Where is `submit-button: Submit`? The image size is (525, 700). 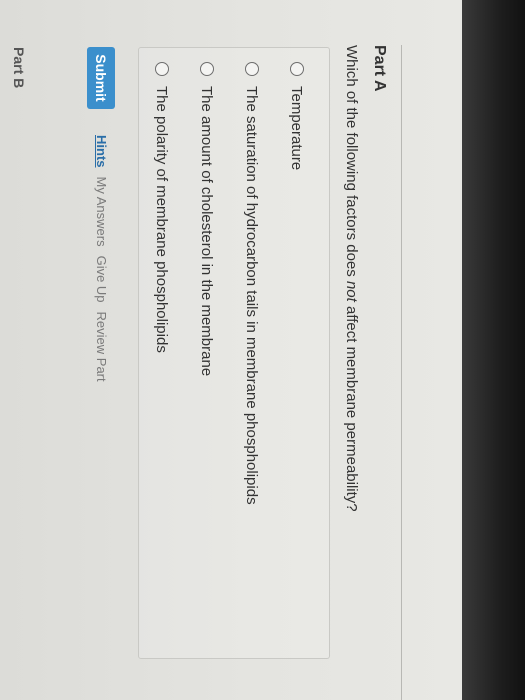 submit-button: Submit is located at coordinates (101, 78).